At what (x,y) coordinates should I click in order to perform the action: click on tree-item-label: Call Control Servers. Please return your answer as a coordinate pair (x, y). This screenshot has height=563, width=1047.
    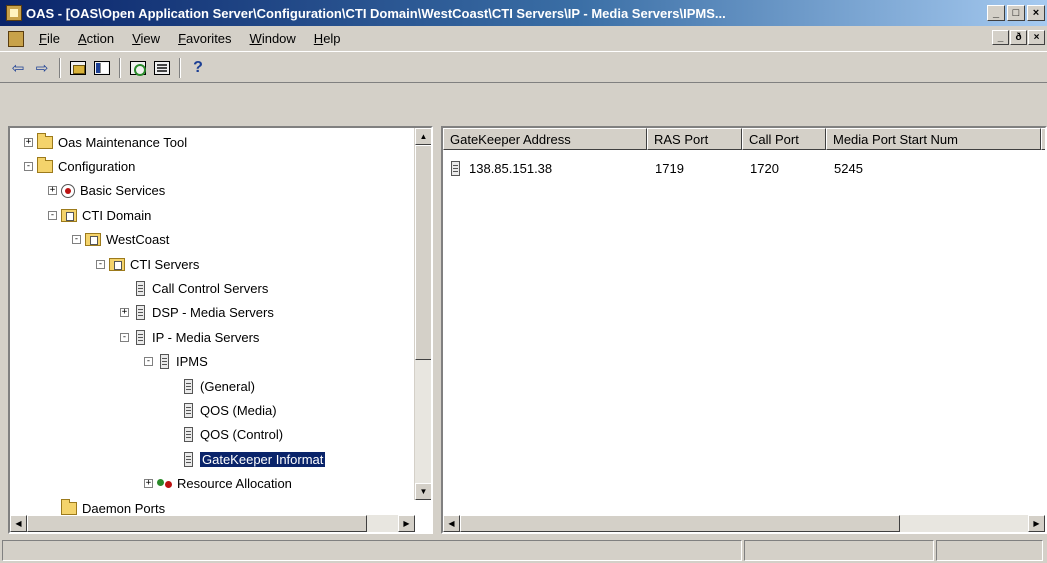
    Looking at the image, I should click on (210, 288).